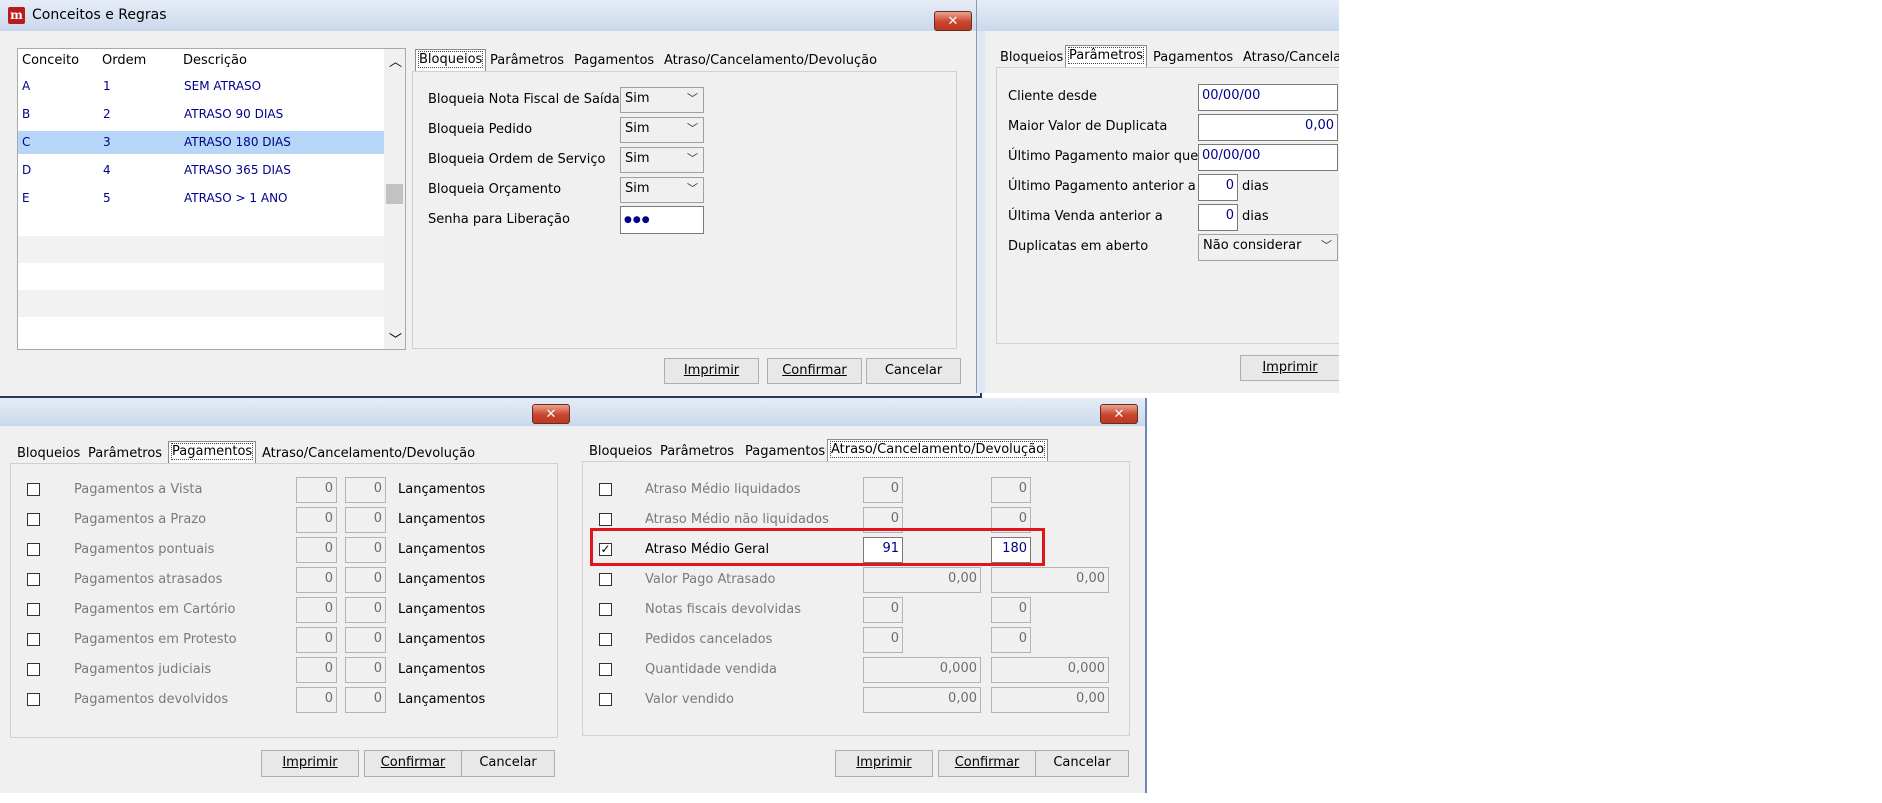 This screenshot has width=1882, height=803. I want to click on tab-atraso: Atraso/Cancelar, so click(1291, 57).